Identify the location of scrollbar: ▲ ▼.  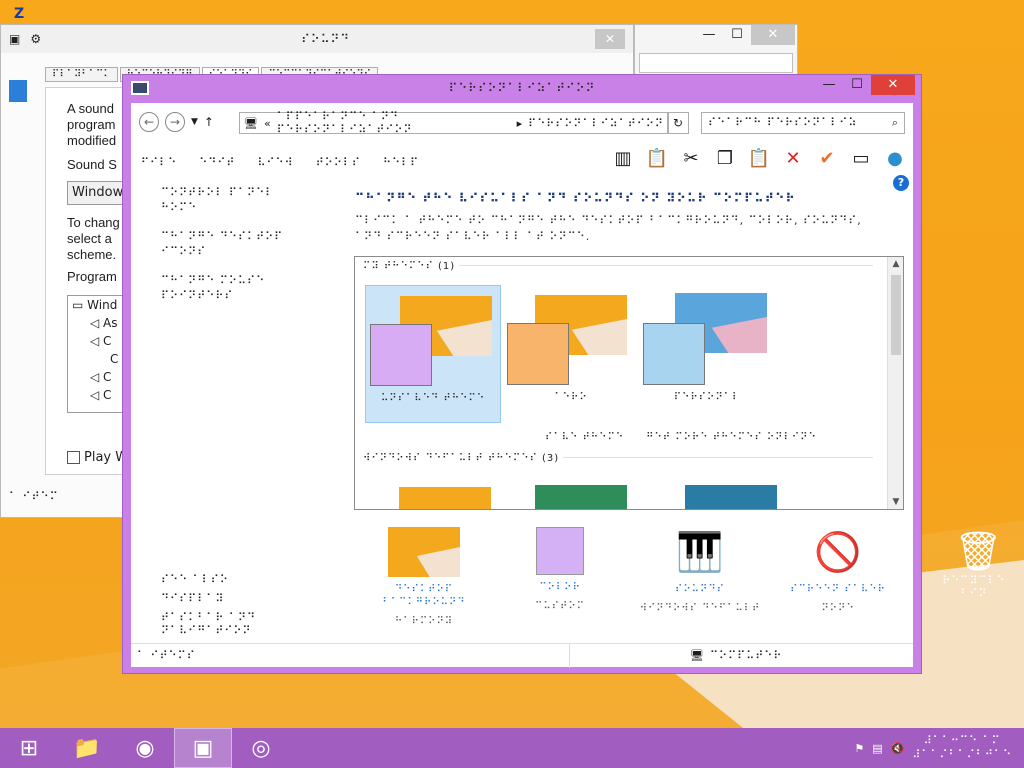
(895, 383).